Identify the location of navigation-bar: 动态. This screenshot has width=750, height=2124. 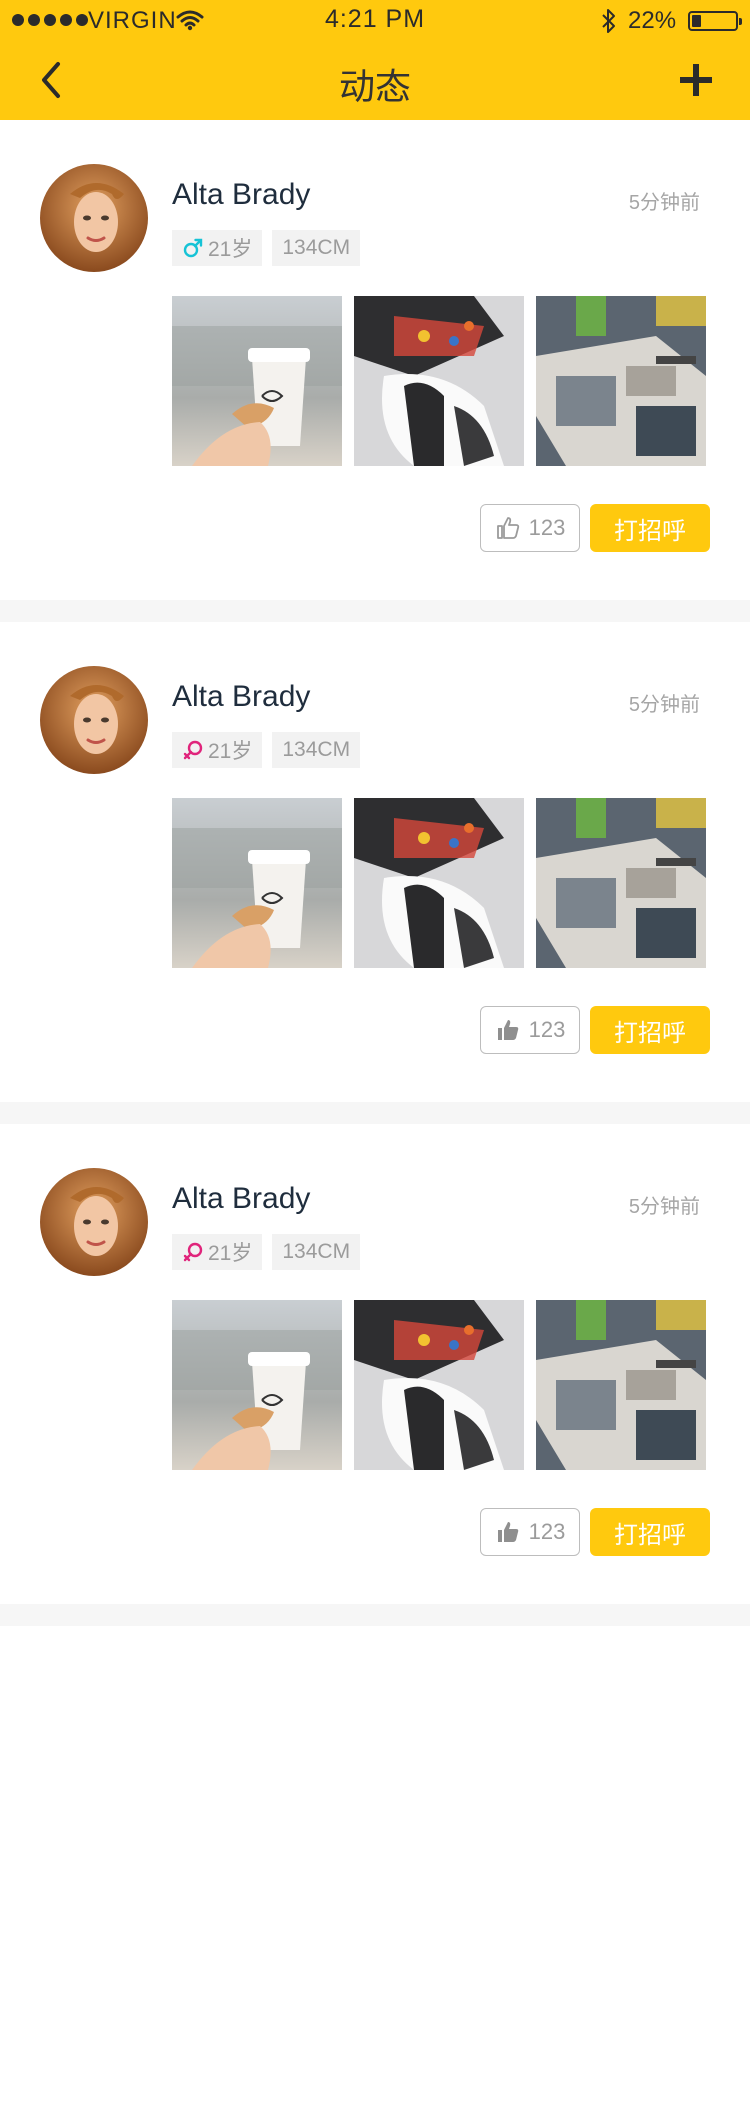
(375, 80).